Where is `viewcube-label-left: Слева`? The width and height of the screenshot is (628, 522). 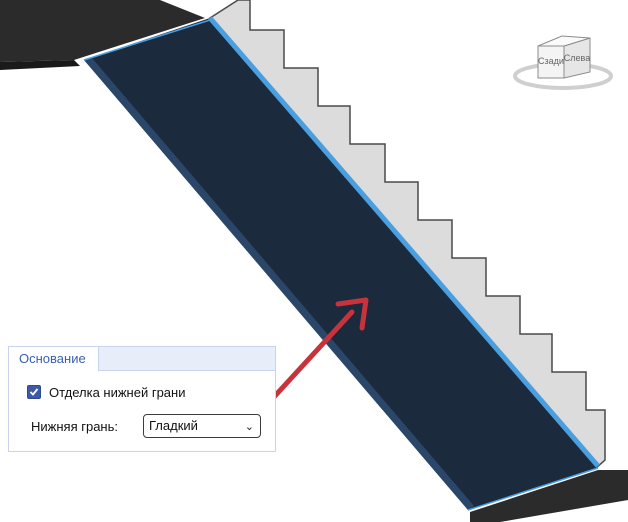
viewcube-label-left: Слева is located at coordinates (577, 58).